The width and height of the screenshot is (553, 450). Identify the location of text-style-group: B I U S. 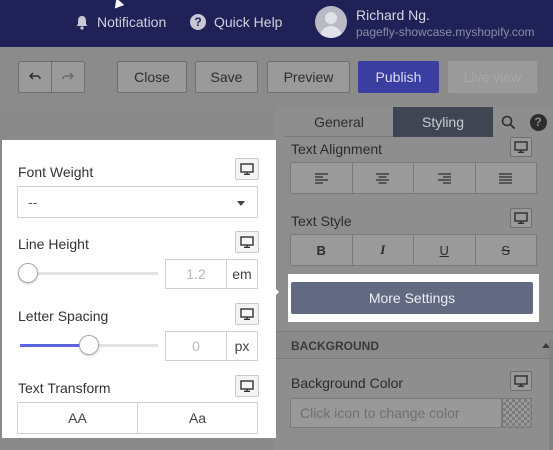
(413, 250).